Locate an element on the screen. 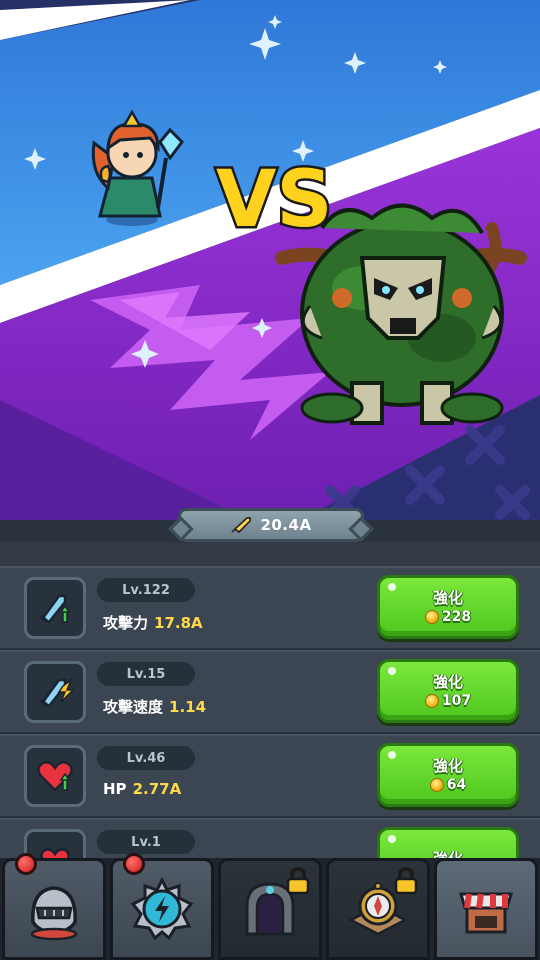  level-label: Lv.1 is located at coordinates (146, 842).